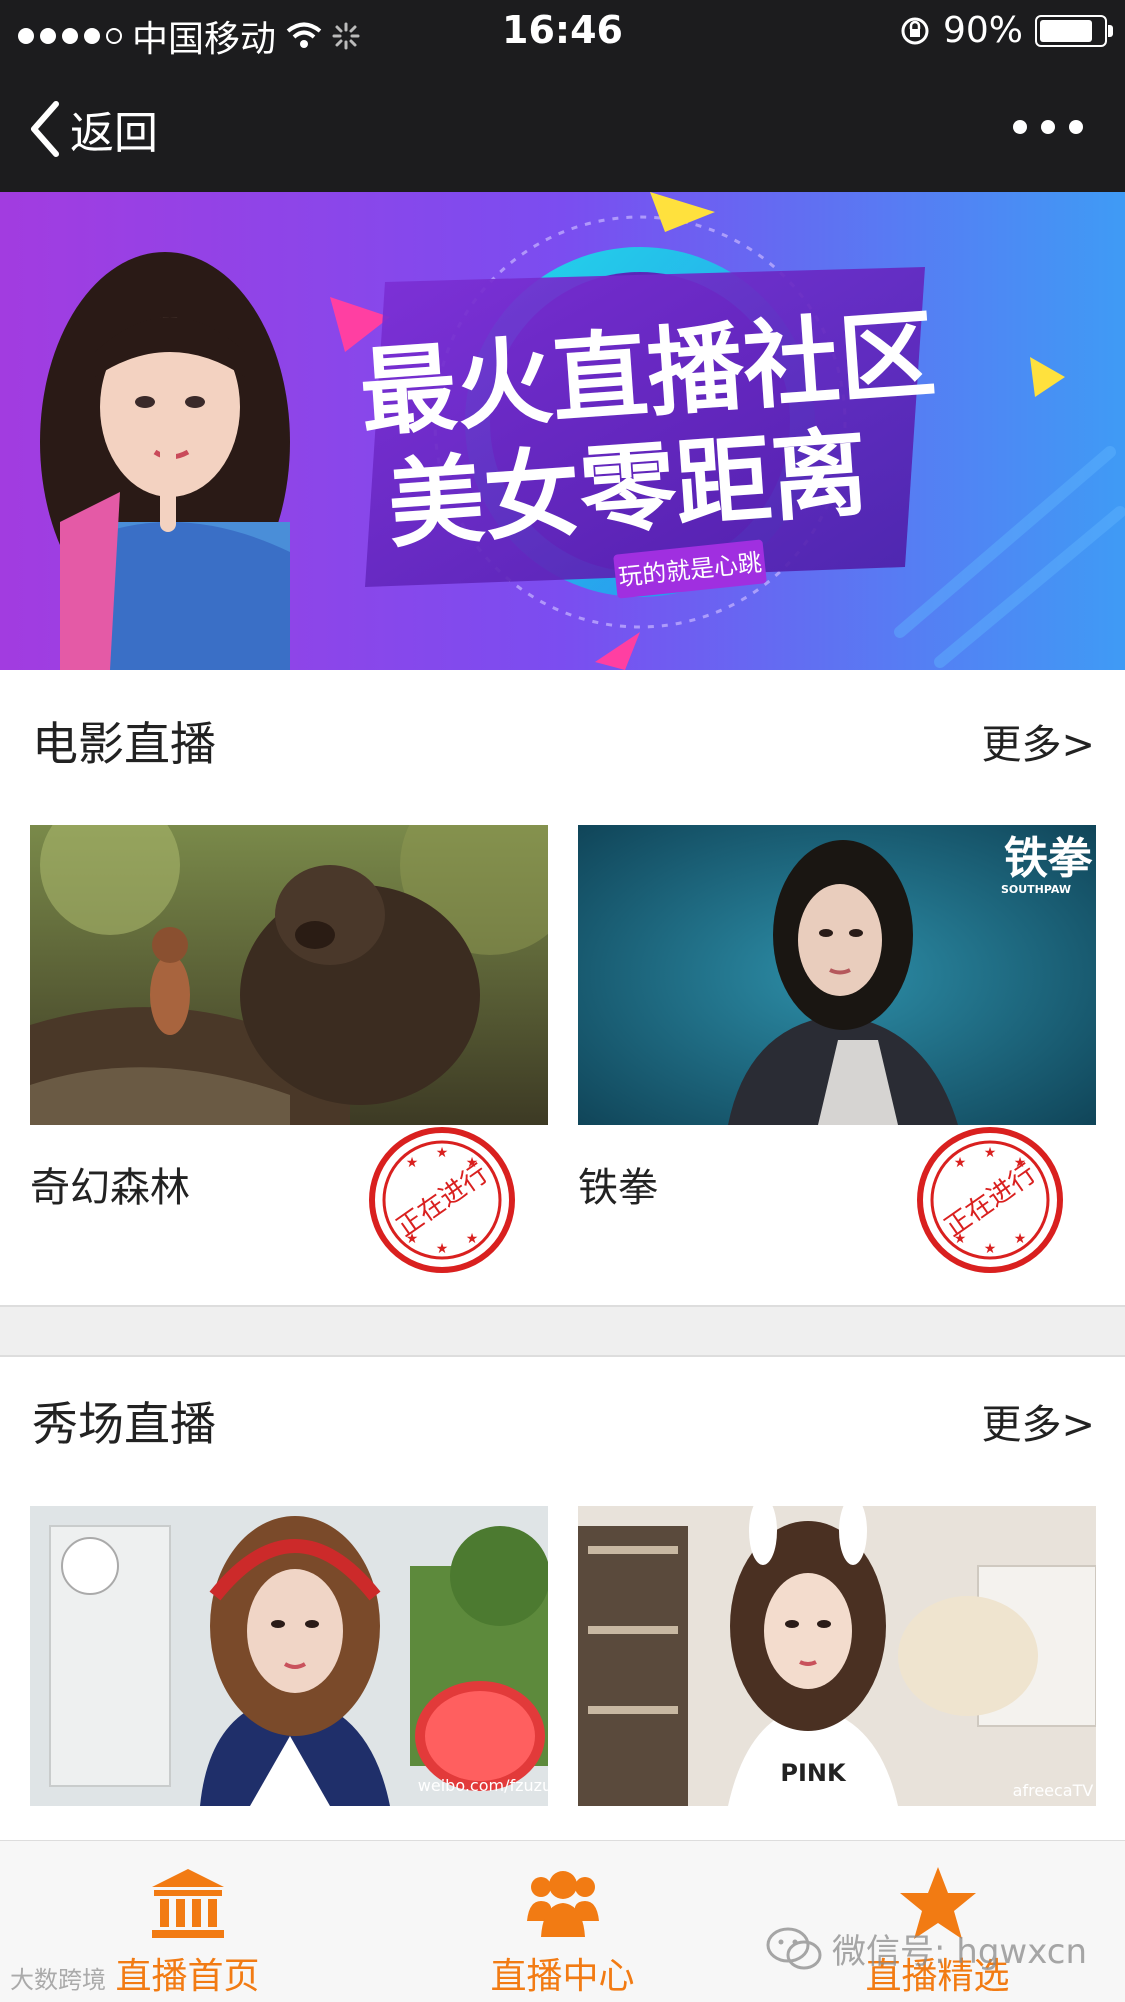 Image resolution: width=1125 pixels, height=2002 pixels. What do you see at coordinates (124, 744) in the screenshot?
I see `section-title: 电影直播` at bounding box center [124, 744].